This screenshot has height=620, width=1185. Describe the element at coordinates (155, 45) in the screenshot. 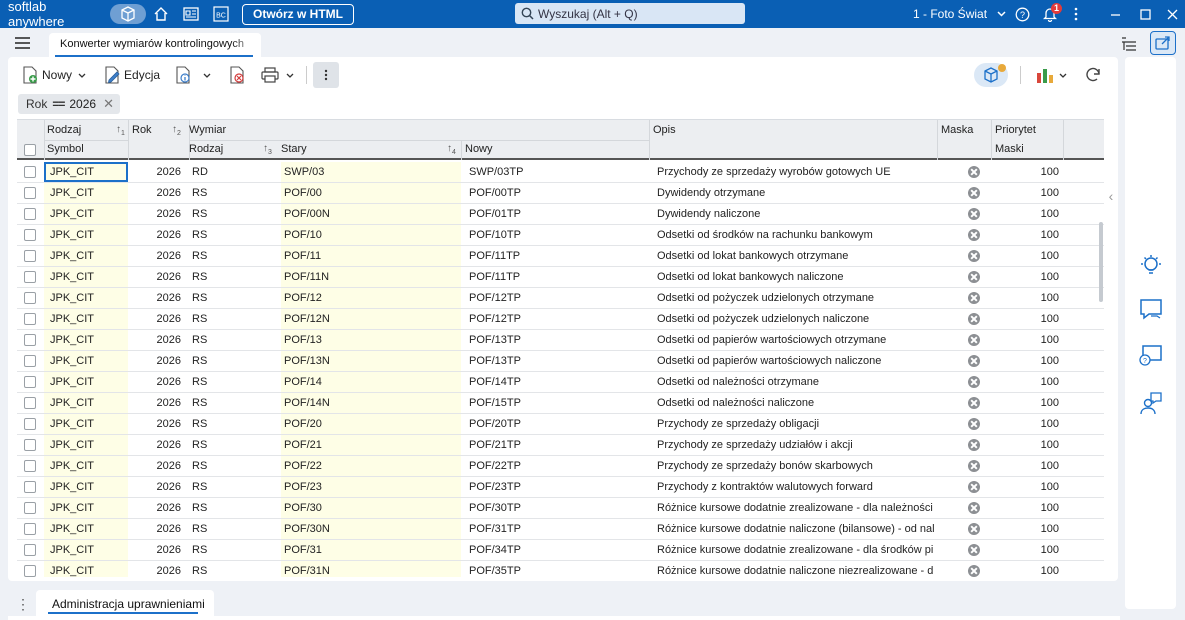

I see `tab-konwerter: Konwerter wymiarów kontrolingowych` at that location.